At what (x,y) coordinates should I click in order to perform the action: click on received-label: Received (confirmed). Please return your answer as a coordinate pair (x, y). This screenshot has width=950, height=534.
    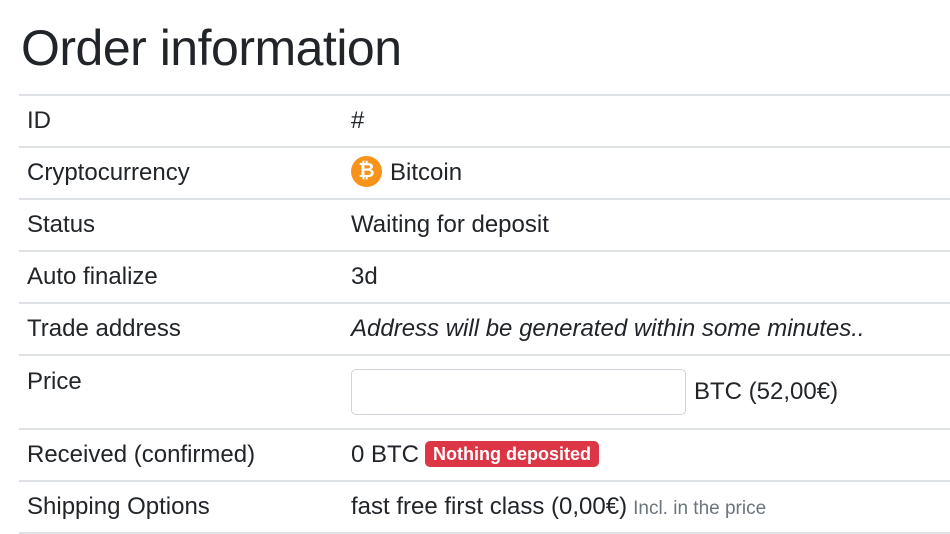
    Looking at the image, I should click on (141, 454).